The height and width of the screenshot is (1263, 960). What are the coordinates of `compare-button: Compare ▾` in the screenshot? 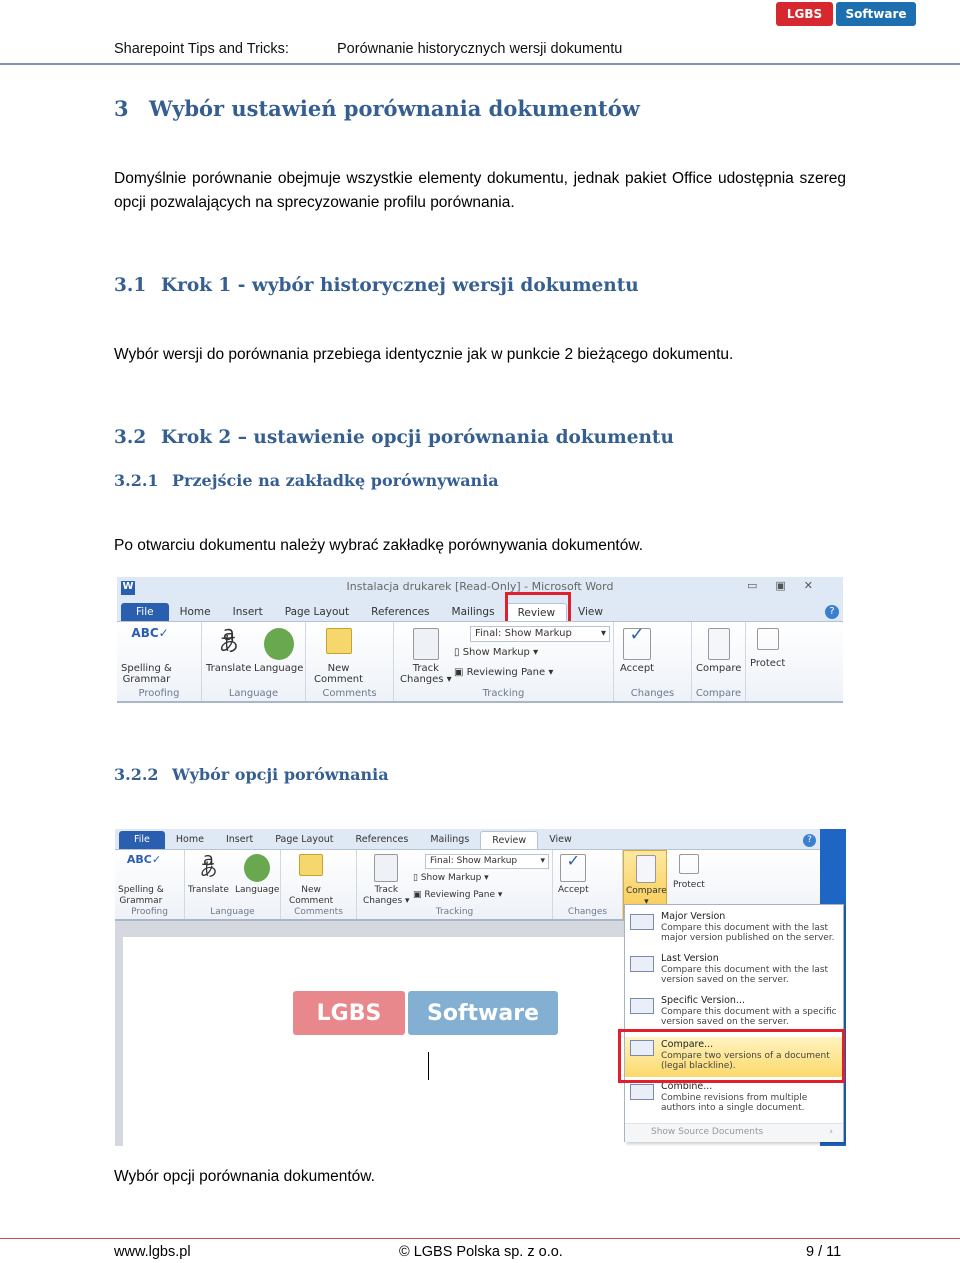 It's located at (646, 881).